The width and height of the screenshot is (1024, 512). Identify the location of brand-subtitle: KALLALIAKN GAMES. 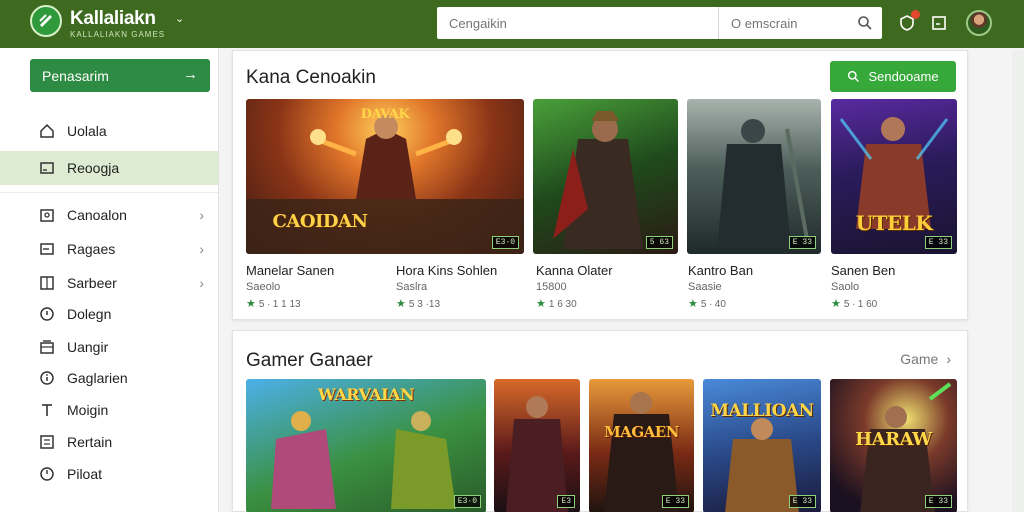
(118, 34).